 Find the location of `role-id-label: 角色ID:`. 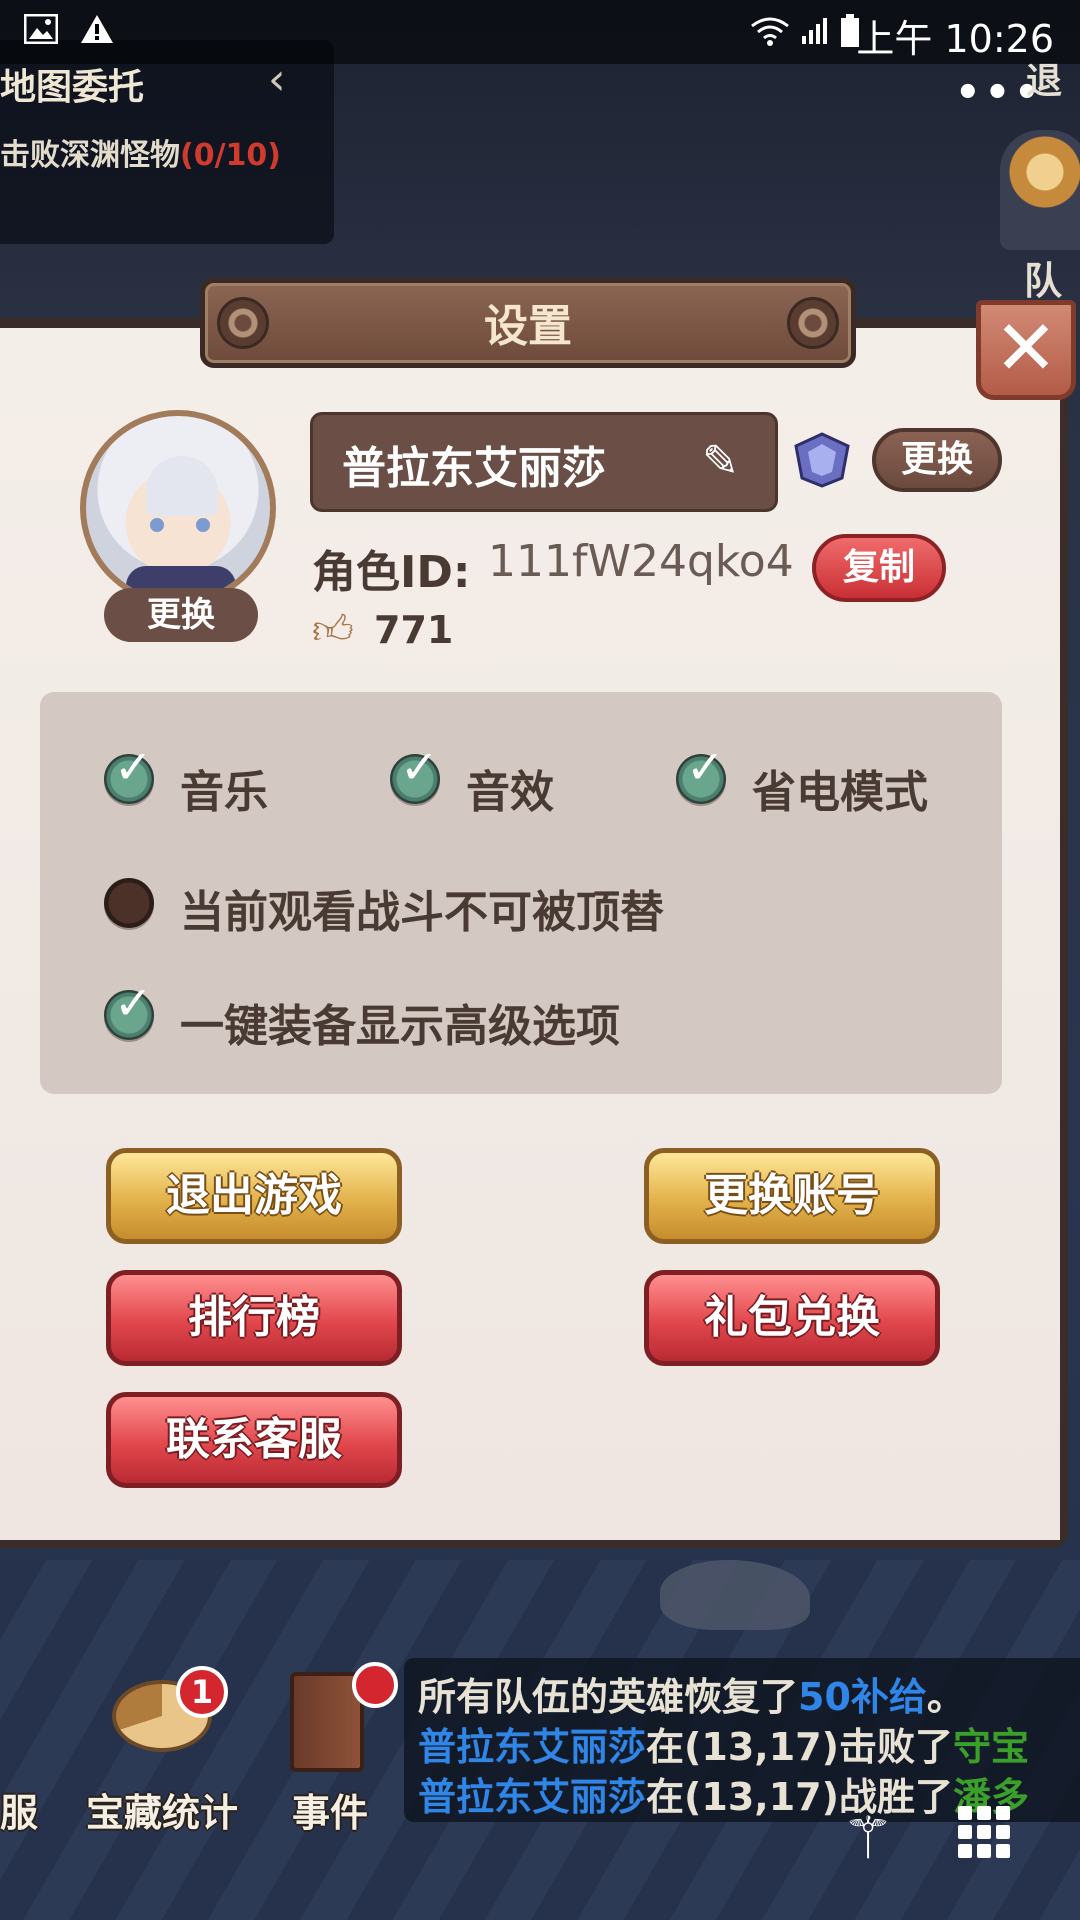

role-id-label: 角色ID: is located at coordinates (391, 572).